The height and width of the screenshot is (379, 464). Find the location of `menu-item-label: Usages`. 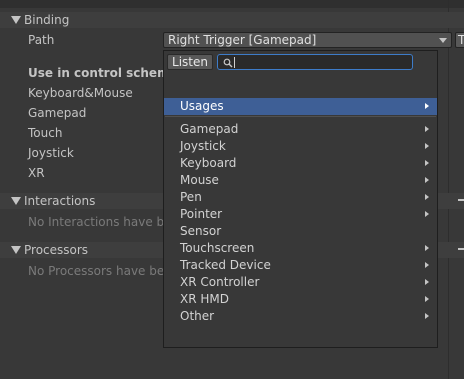

menu-item-label: Usages is located at coordinates (202, 106).